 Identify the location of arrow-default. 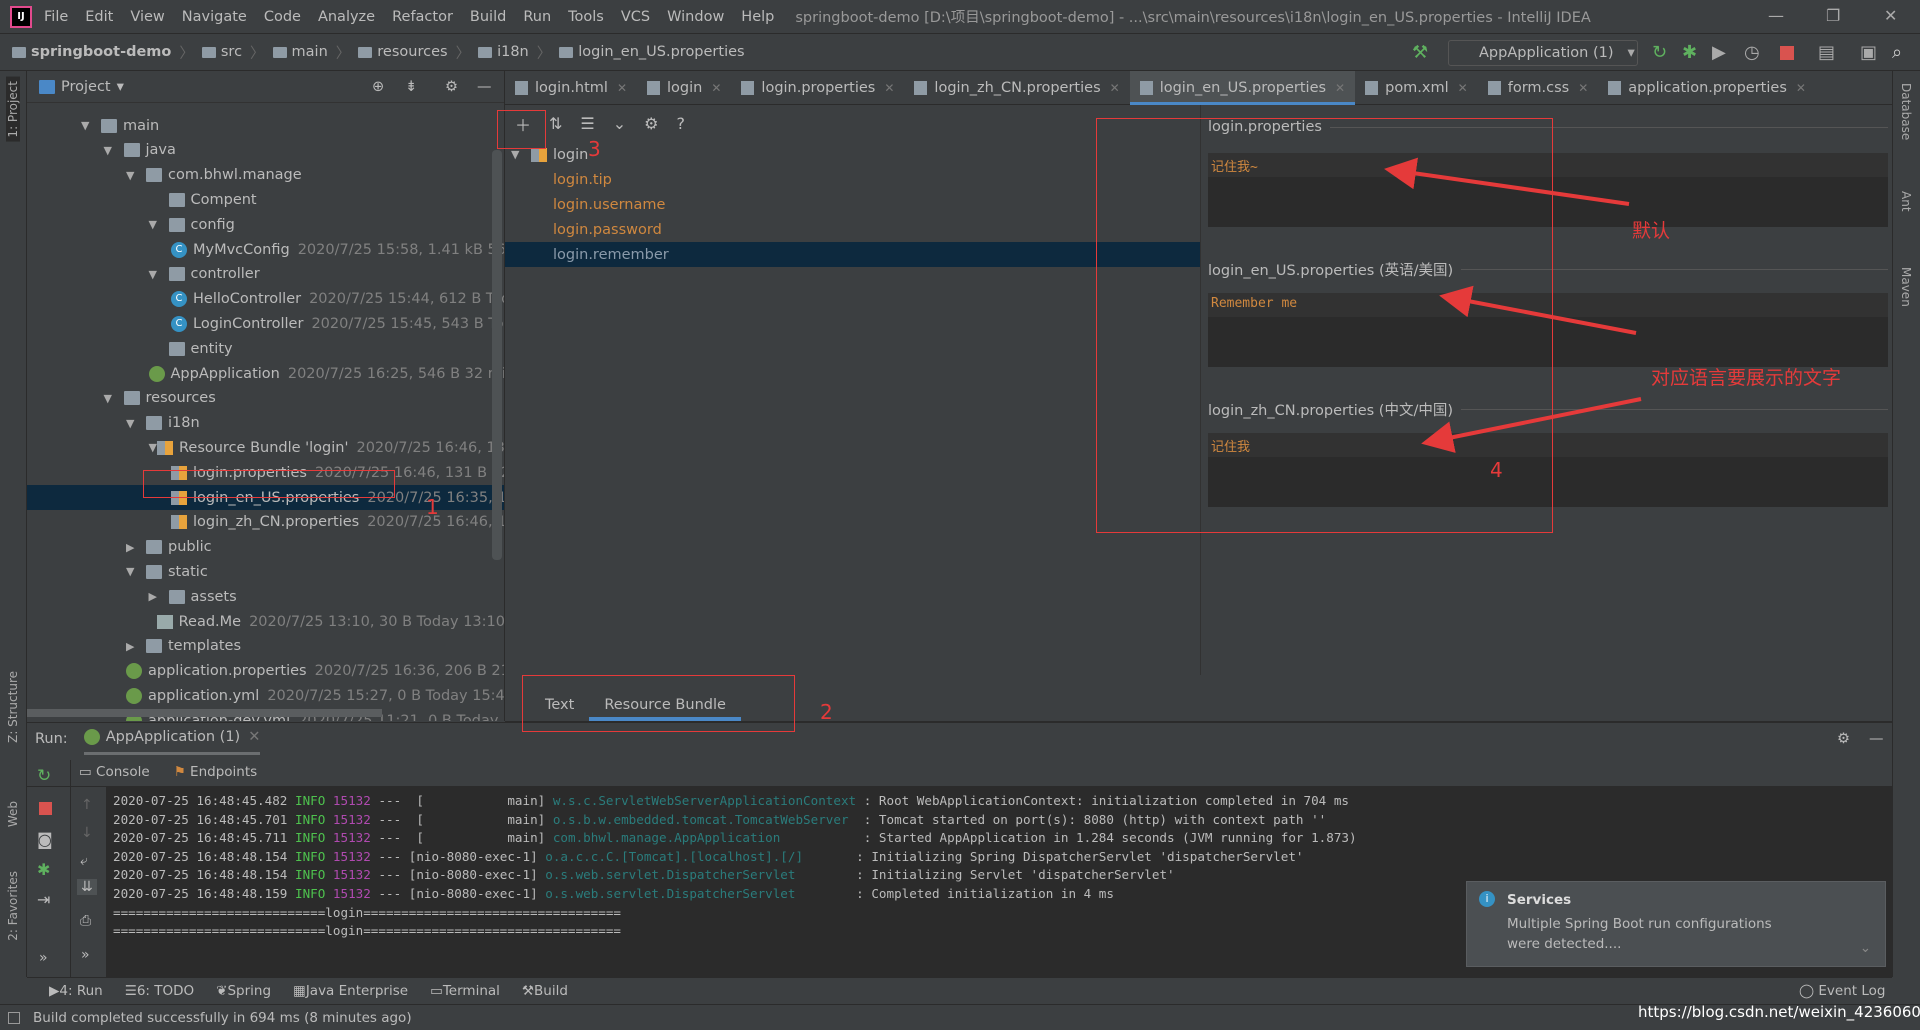
(1507, 181).